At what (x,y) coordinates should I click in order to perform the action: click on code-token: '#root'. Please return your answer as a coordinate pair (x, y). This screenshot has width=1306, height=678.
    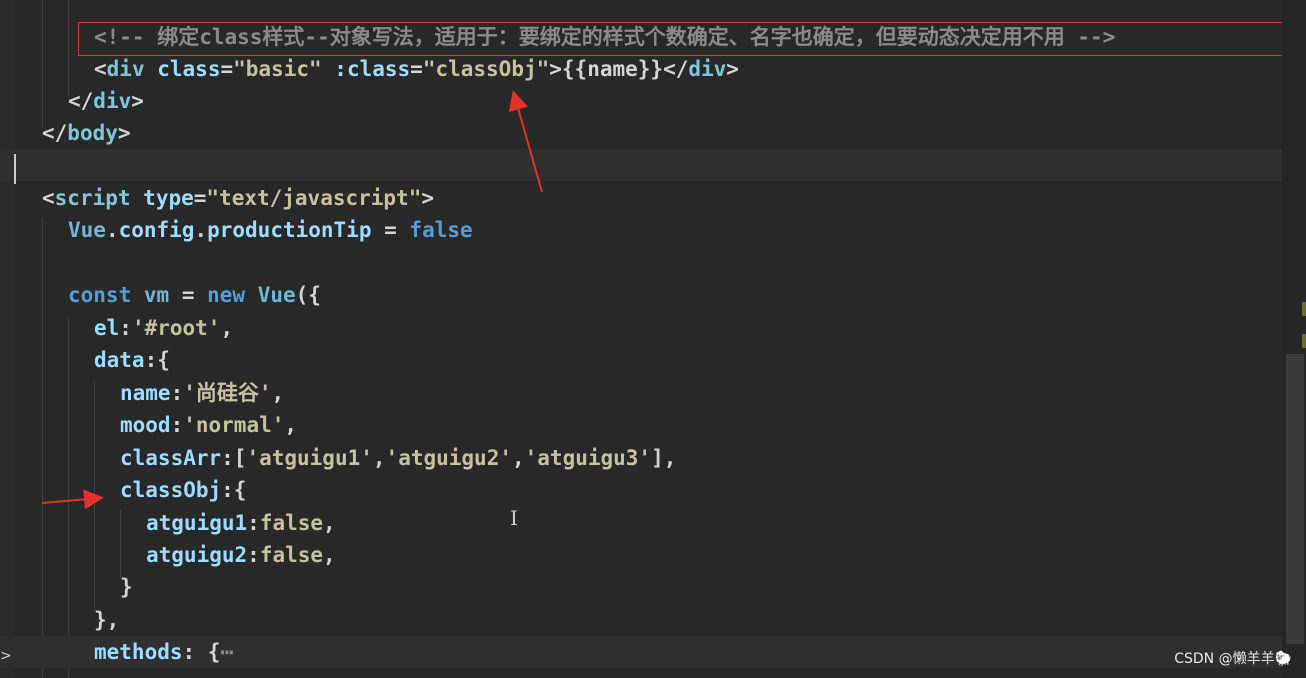
    Looking at the image, I should click on (176, 328).